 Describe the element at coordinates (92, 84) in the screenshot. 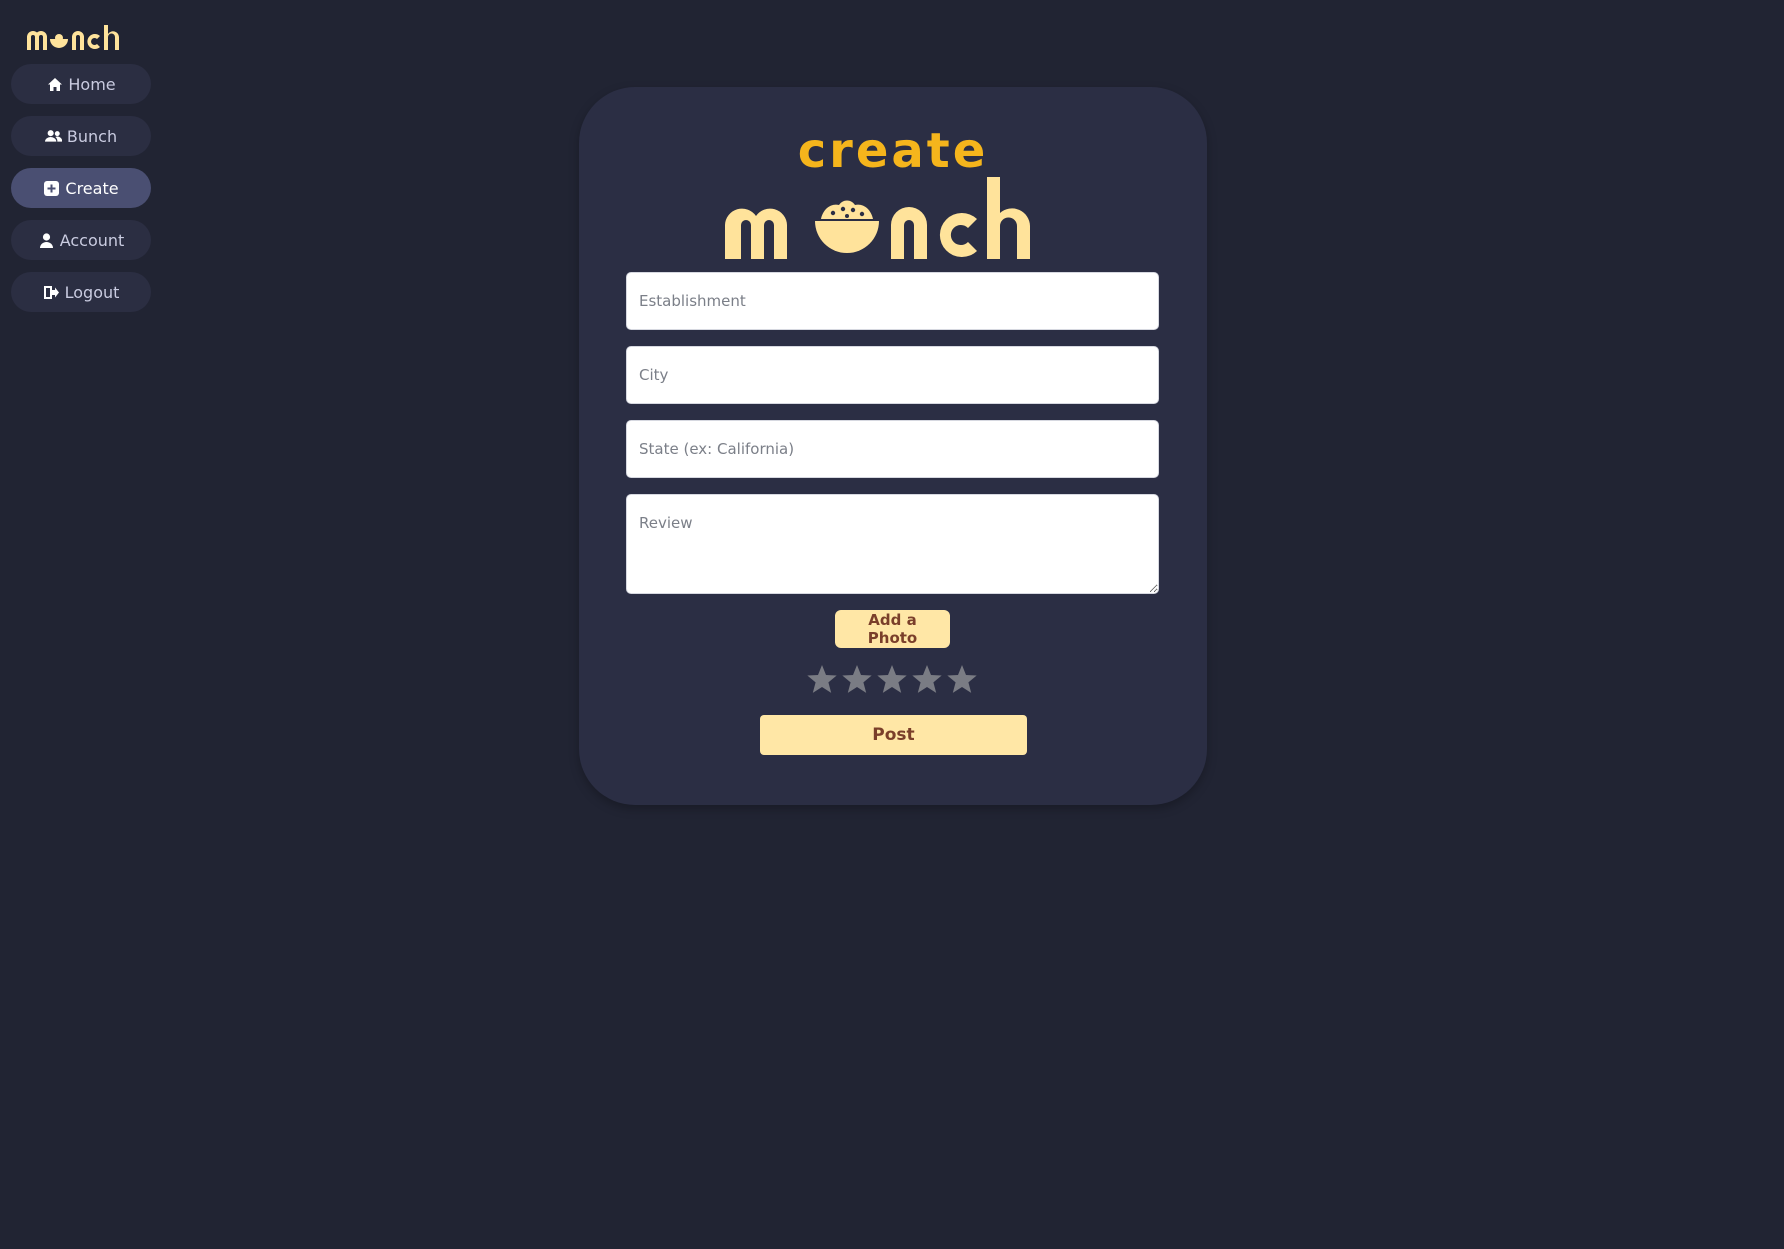

I see `sidebar-item-label: Home` at that location.